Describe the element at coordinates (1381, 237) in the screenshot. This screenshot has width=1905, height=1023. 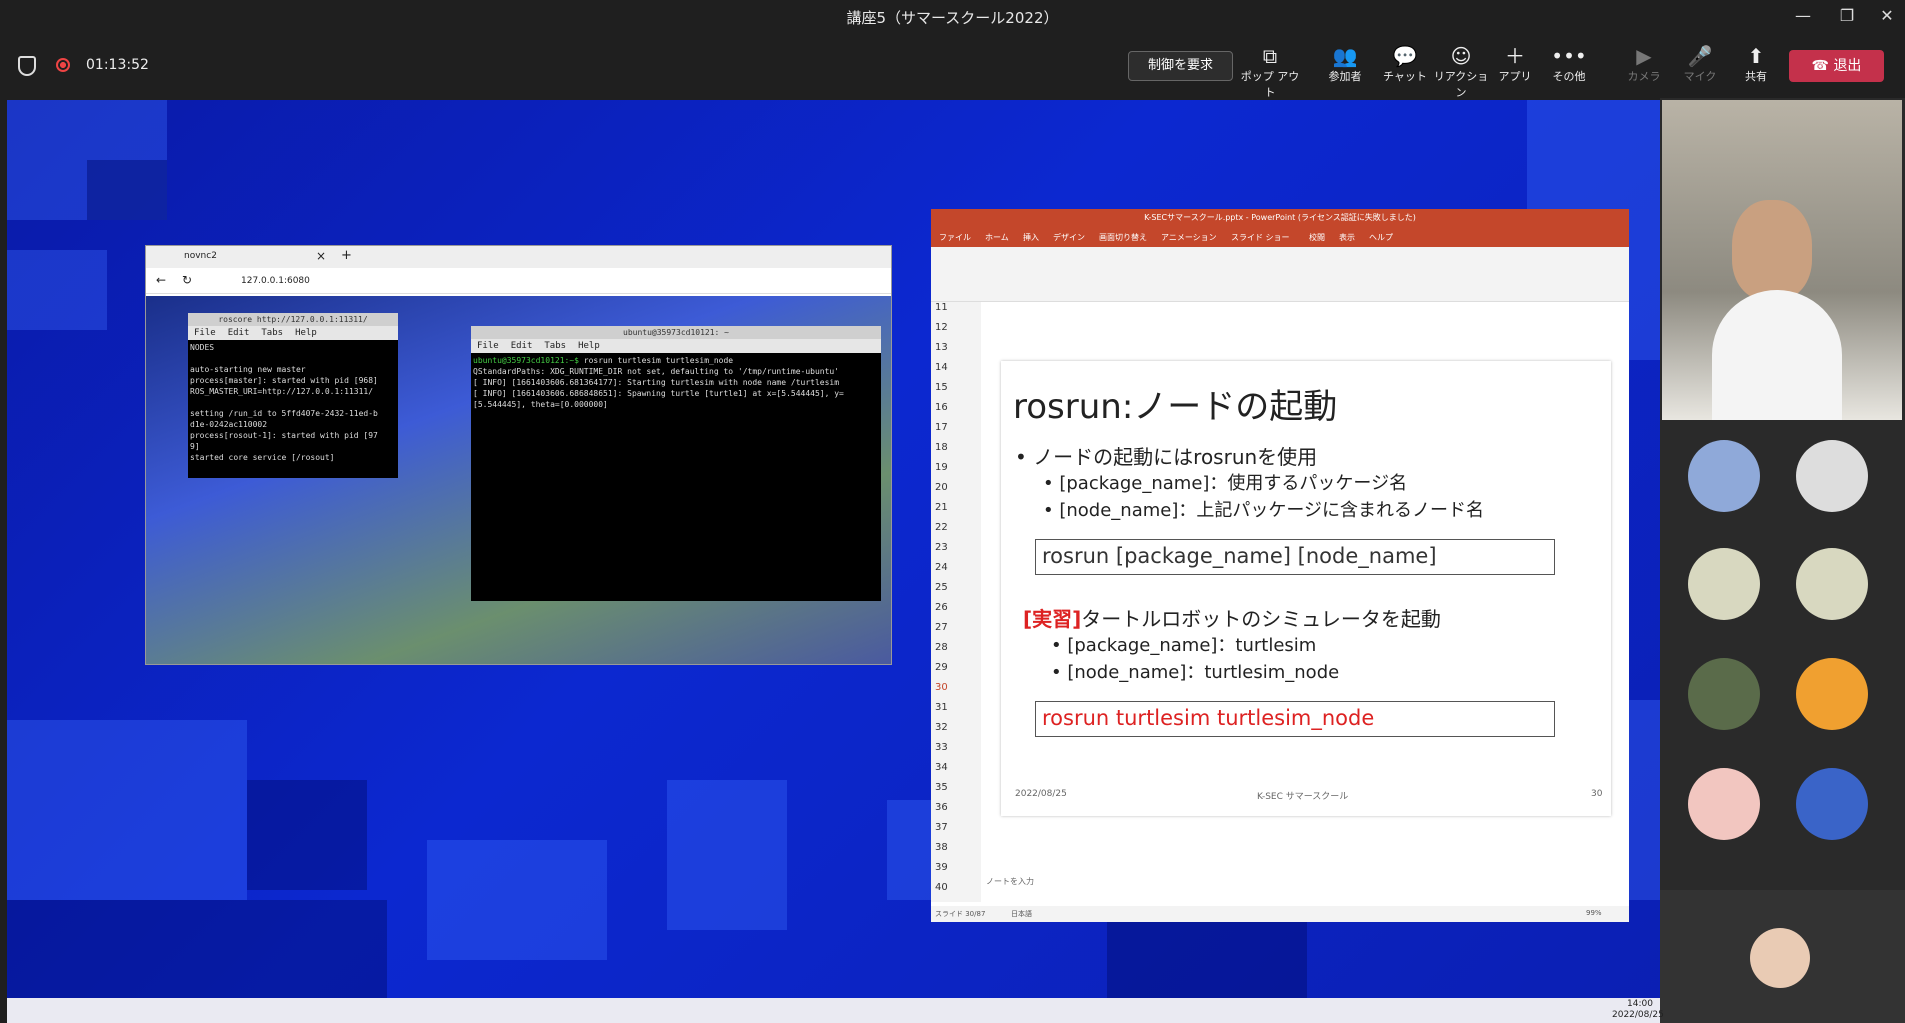
I see `ppt-tab: ヘルプ` at that location.